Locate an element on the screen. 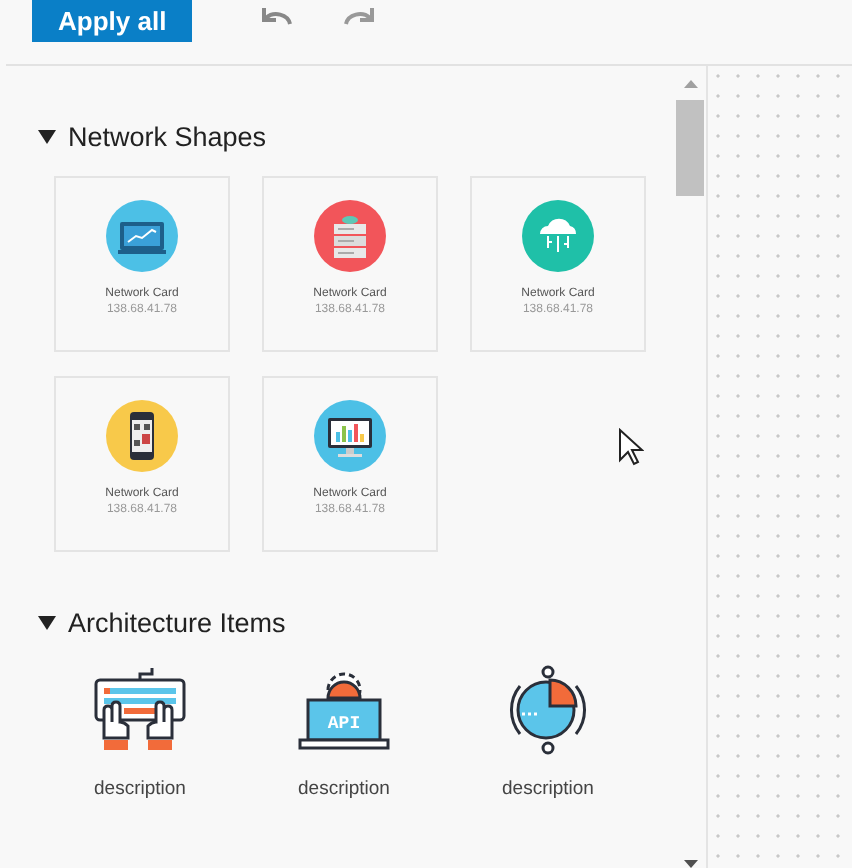  section-header: Architecture Items is located at coordinates (338, 622).